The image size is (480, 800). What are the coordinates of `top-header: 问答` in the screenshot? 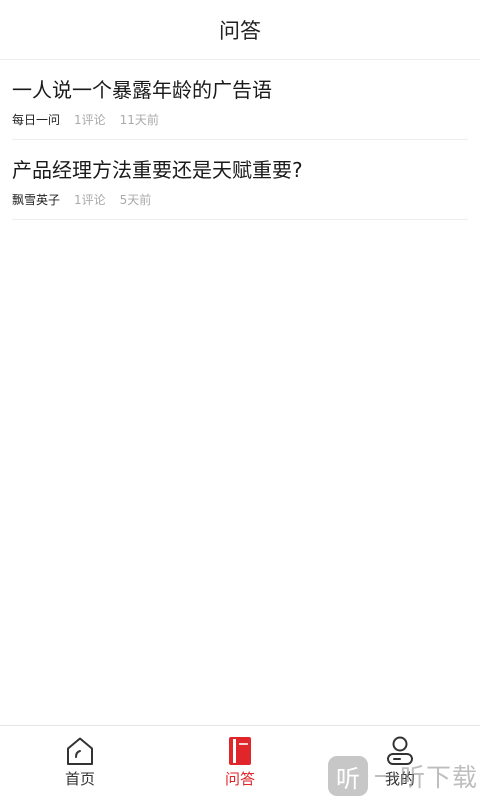 It's located at (240, 30).